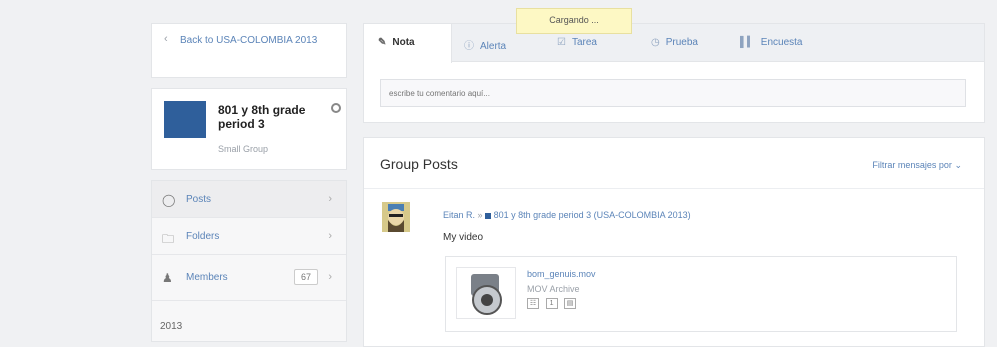 The height and width of the screenshot is (347, 997). What do you see at coordinates (249, 50) in the screenshot?
I see `back-link: ‹ Back to USA-COLOMBIA 2013` at bounding box center [249, 50].